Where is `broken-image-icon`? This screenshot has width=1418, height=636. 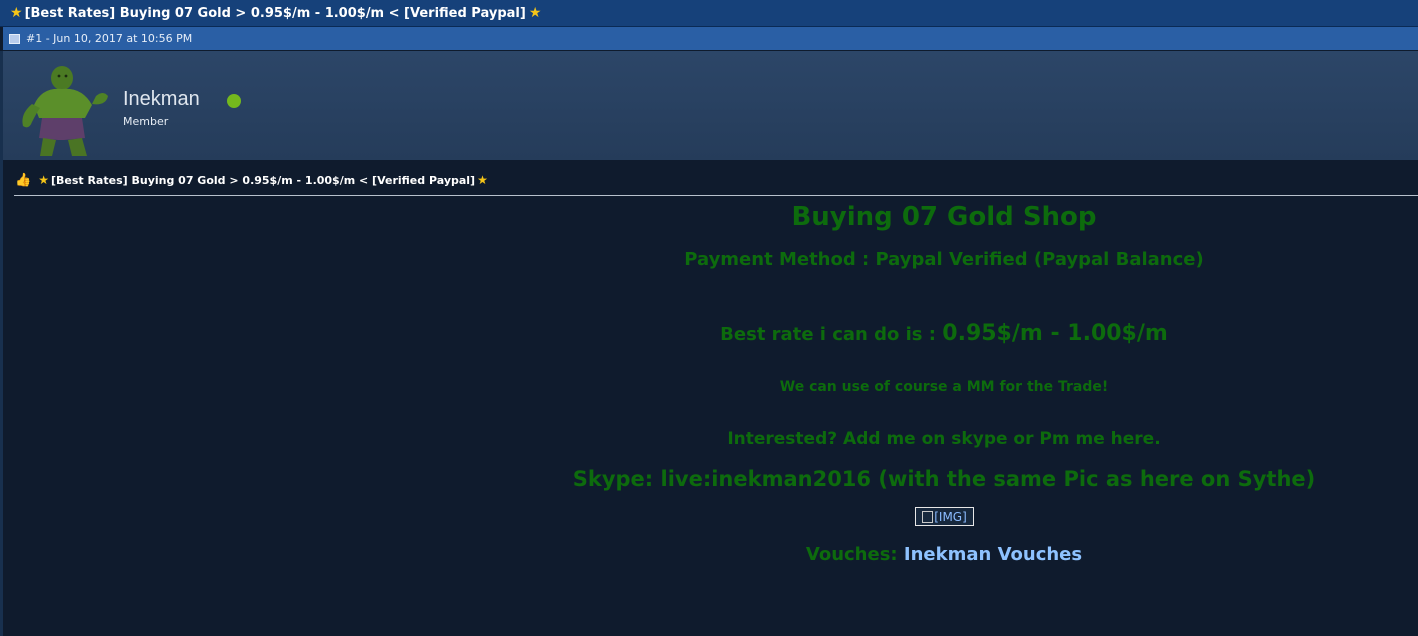 broken-image-icon is located at coordinates (928, 516).